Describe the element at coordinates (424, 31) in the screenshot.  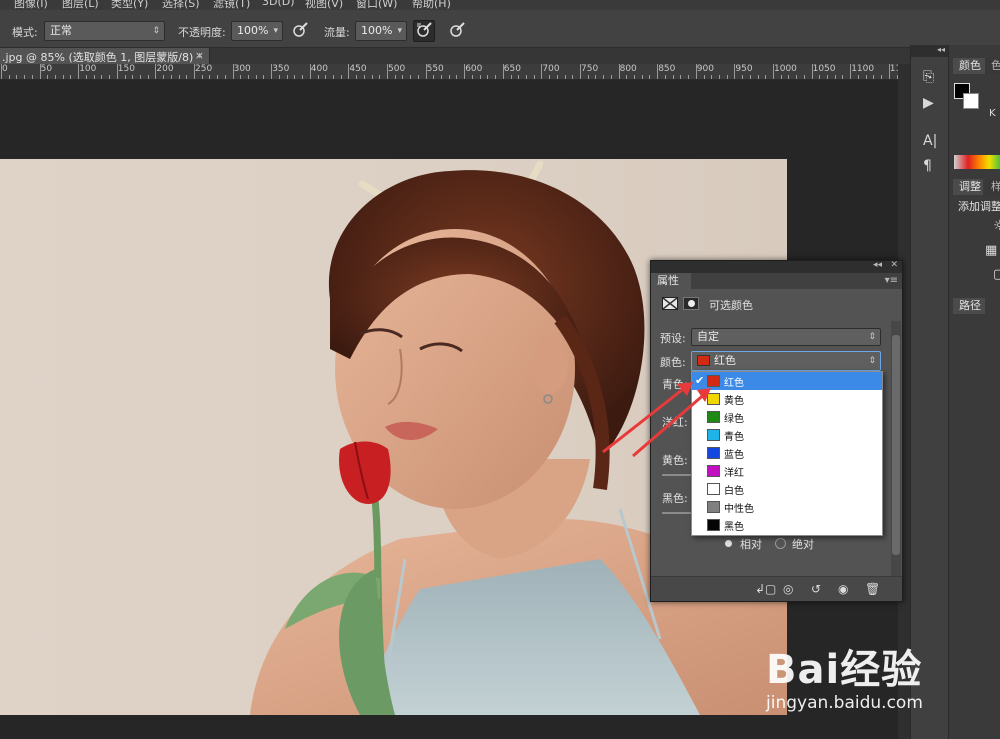
I see `airbrush-icon` at that location.